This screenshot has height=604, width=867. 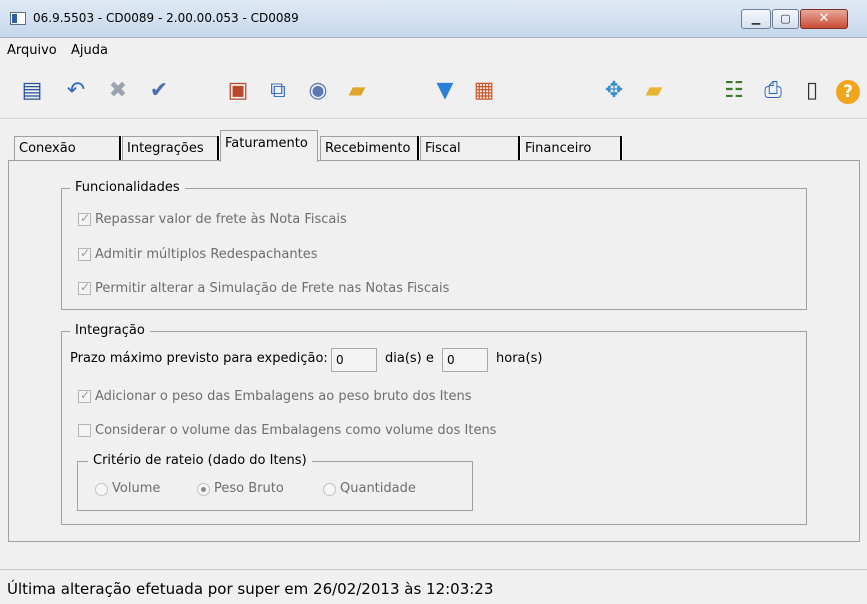 What do you see at coordinates (409, 358) in the screenshot?
I see `dias-unit-label: dia(s) e` at bounding box center [409, 358].